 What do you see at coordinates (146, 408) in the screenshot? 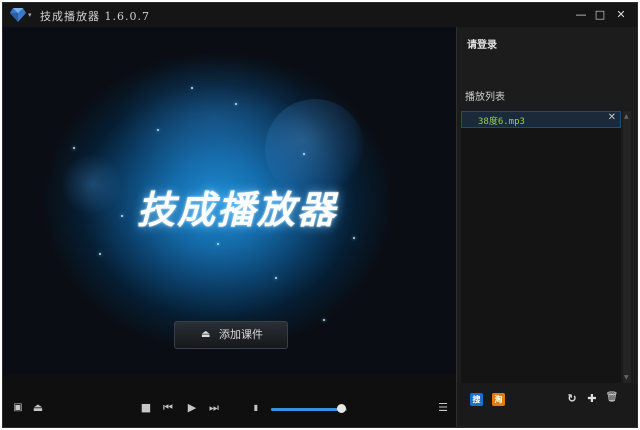
I see `stop-icon: ■` at bounding box center [146, 408].